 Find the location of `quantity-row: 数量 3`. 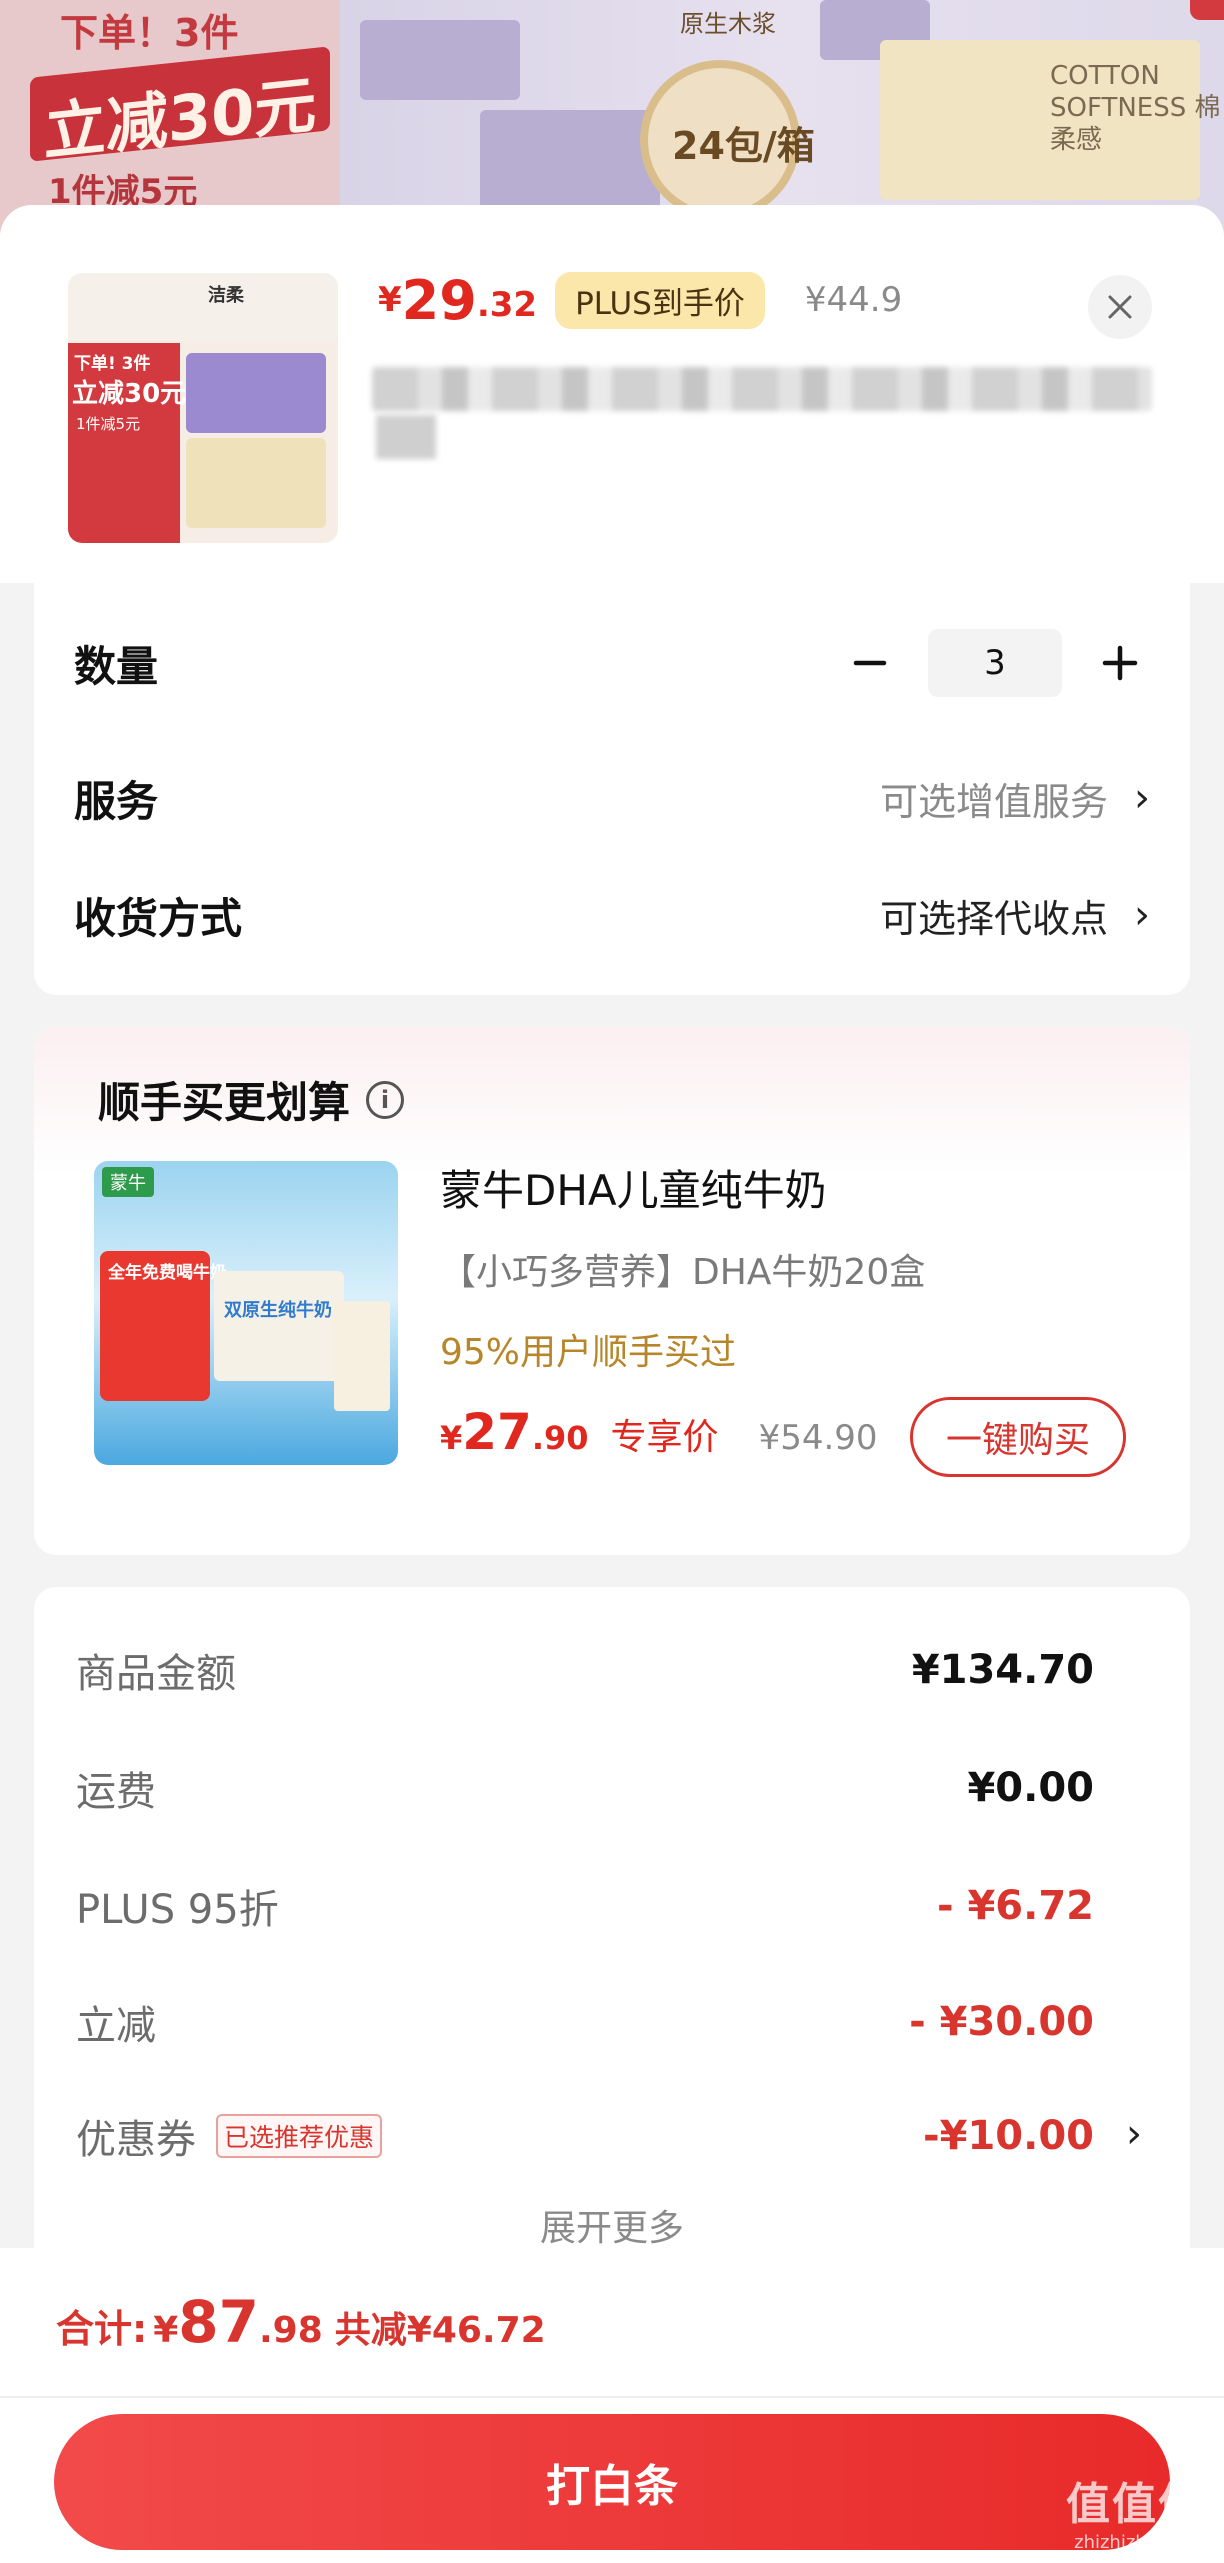

quantity-row: 数量 3 is located at coordinates (612, 663).